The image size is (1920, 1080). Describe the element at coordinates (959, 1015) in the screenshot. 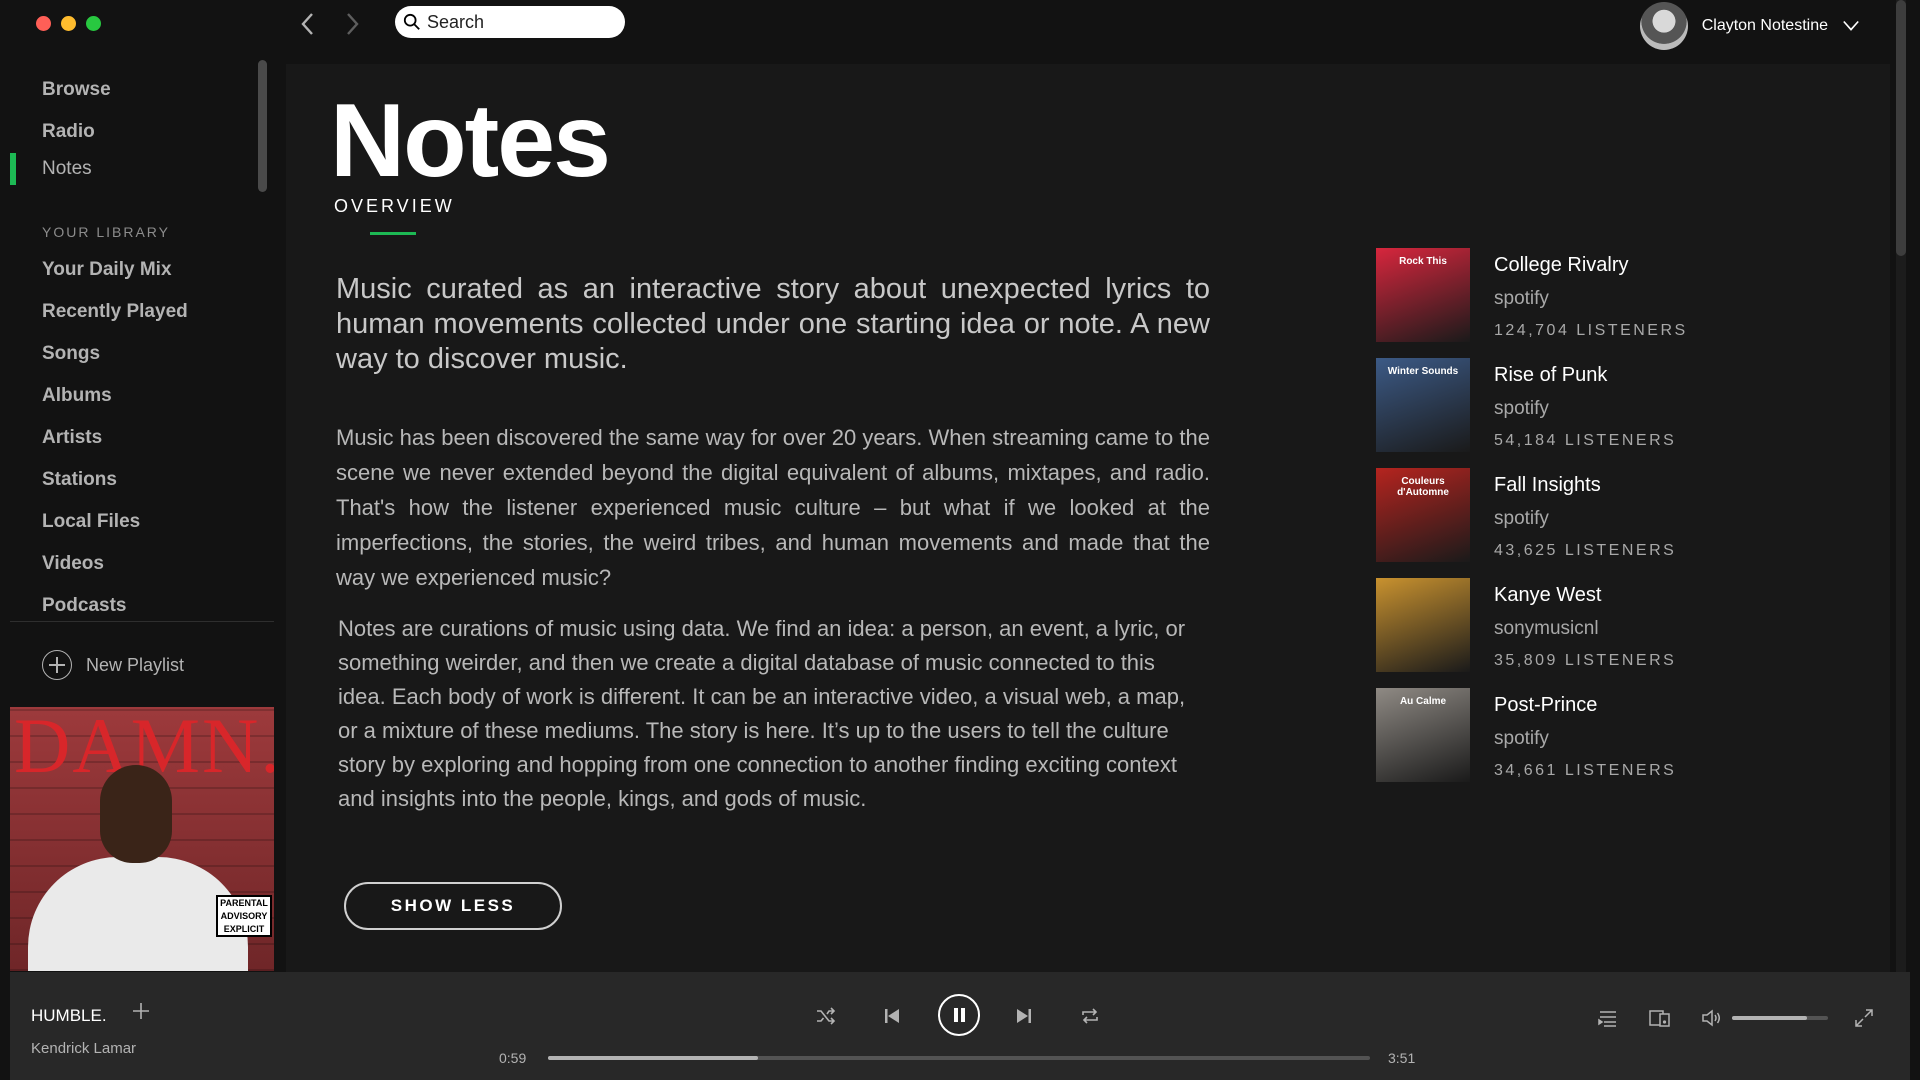

I see `pause-button` at that location.